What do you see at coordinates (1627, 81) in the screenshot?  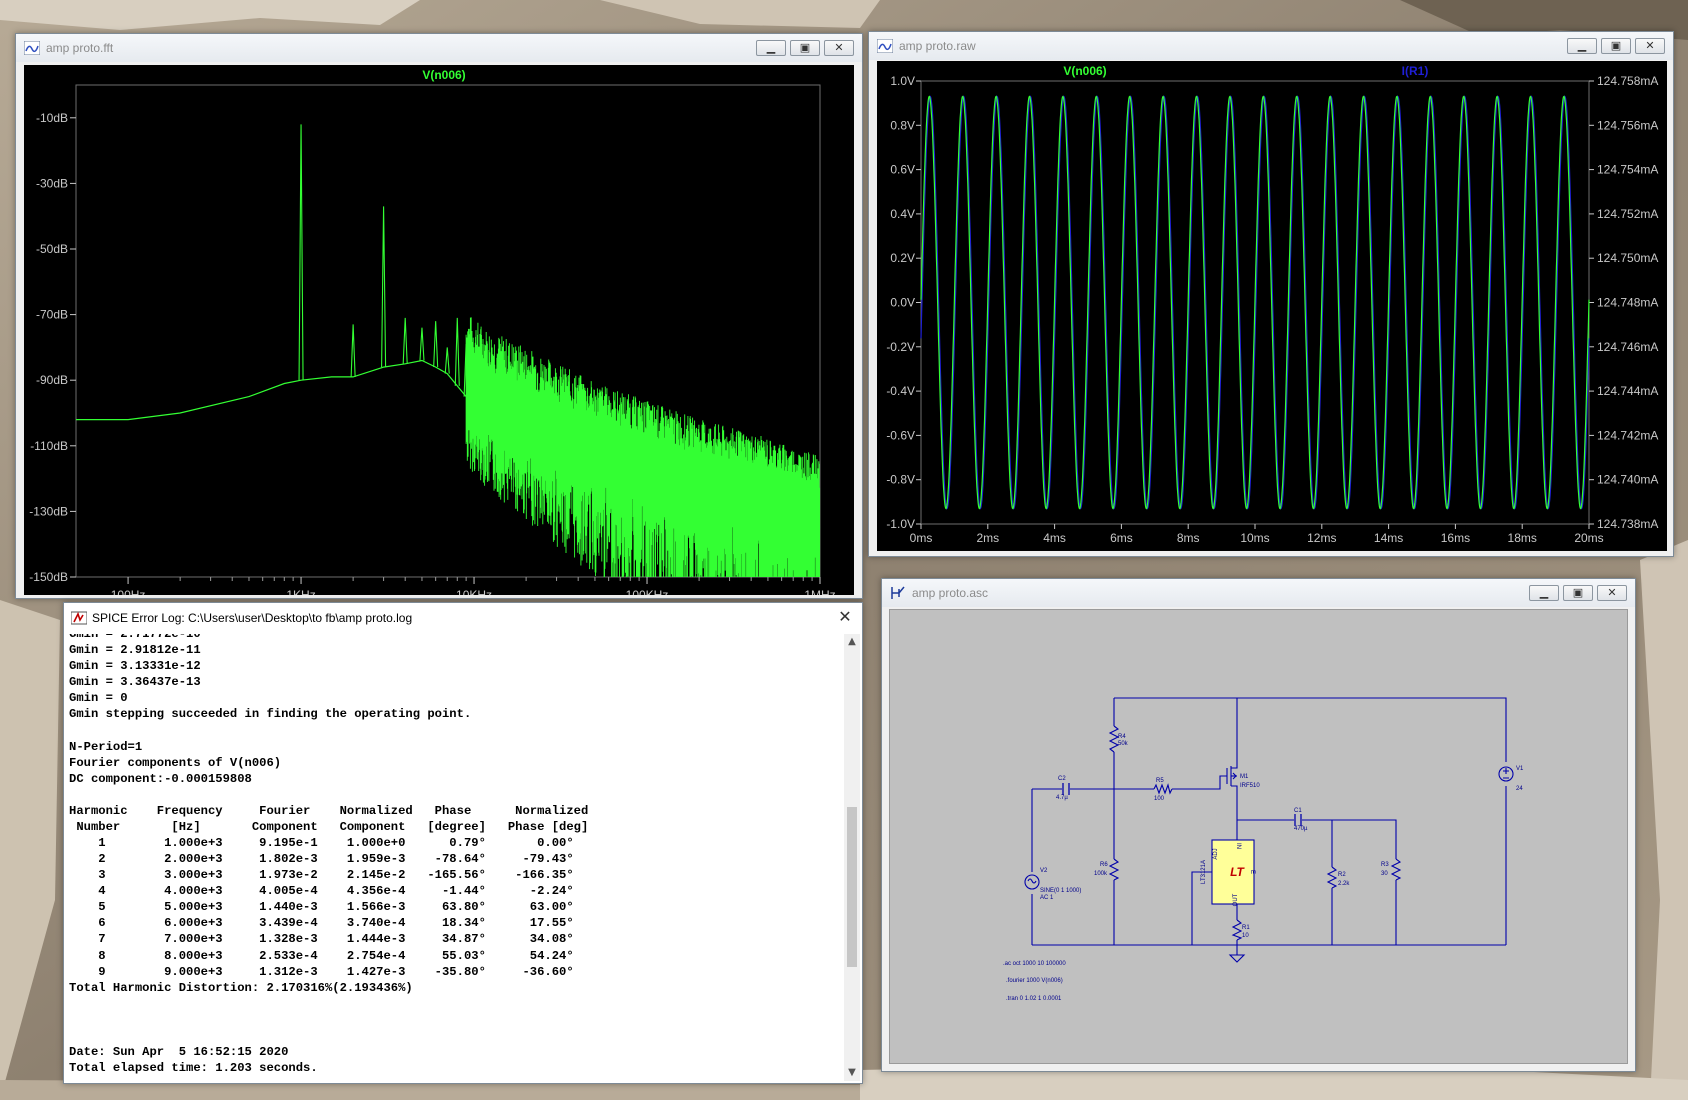 I see `raw-y2-tick-label: 124.758mA` at bounding box center [1627, 81].